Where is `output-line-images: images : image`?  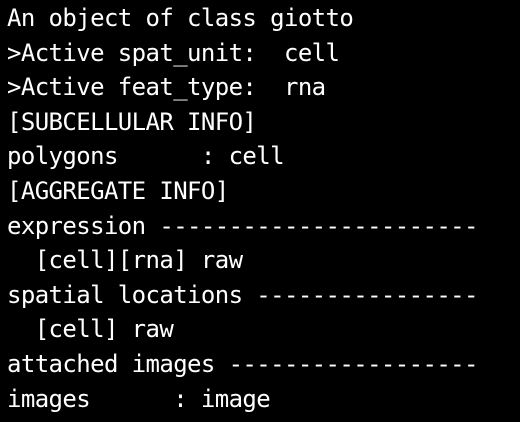 output-line-images: images : image is located at coordinates (139, 398).